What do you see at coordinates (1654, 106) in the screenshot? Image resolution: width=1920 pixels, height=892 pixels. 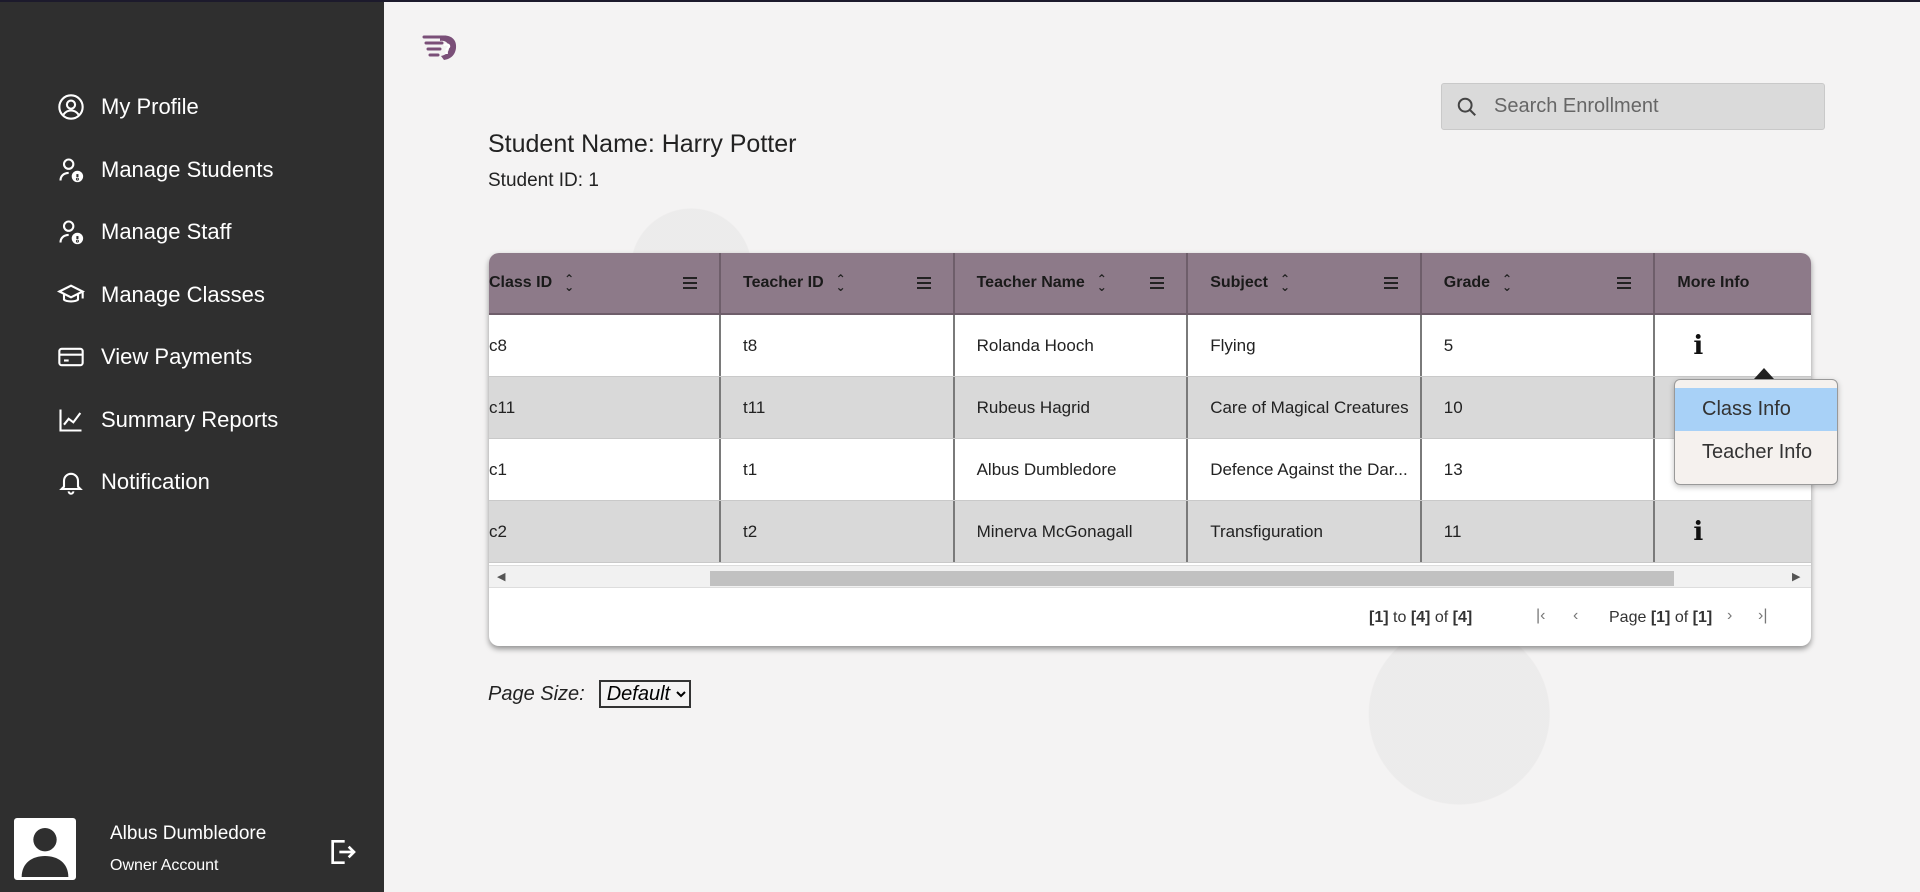 I see `search-input` at bounding box center [1654, 106].